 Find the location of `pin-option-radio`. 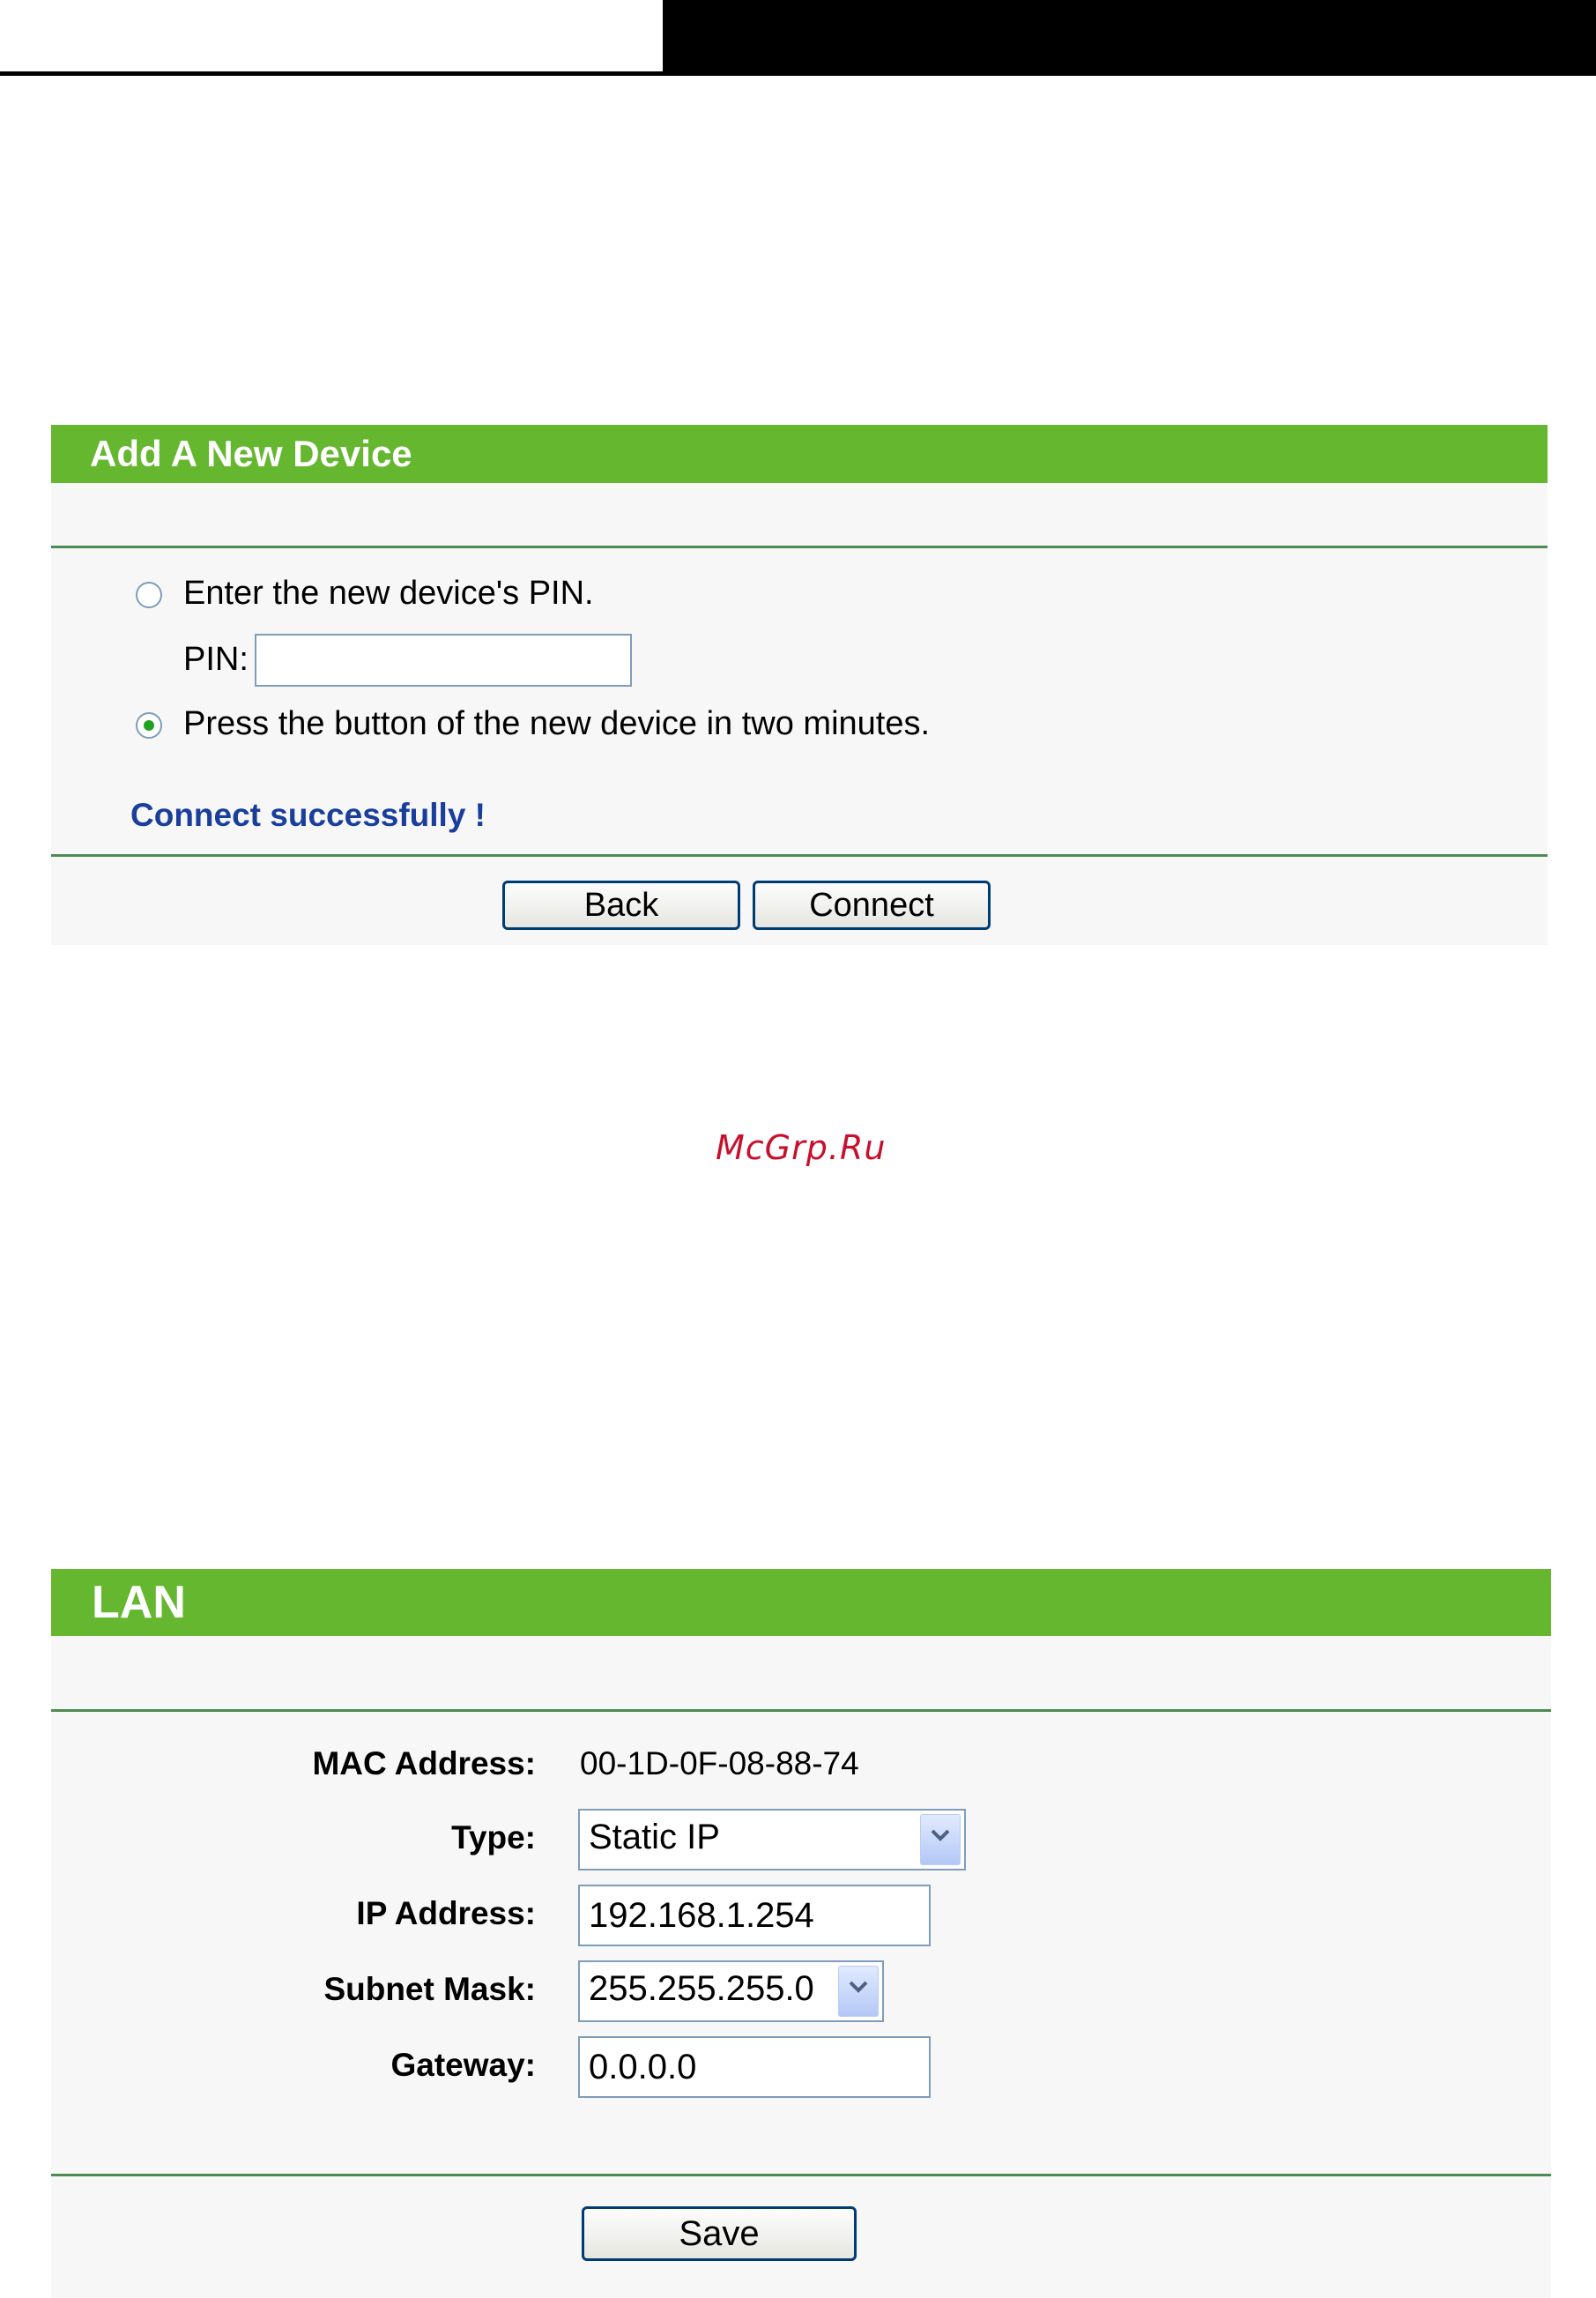

pin-option-radio is located at coordinates (149, 595).